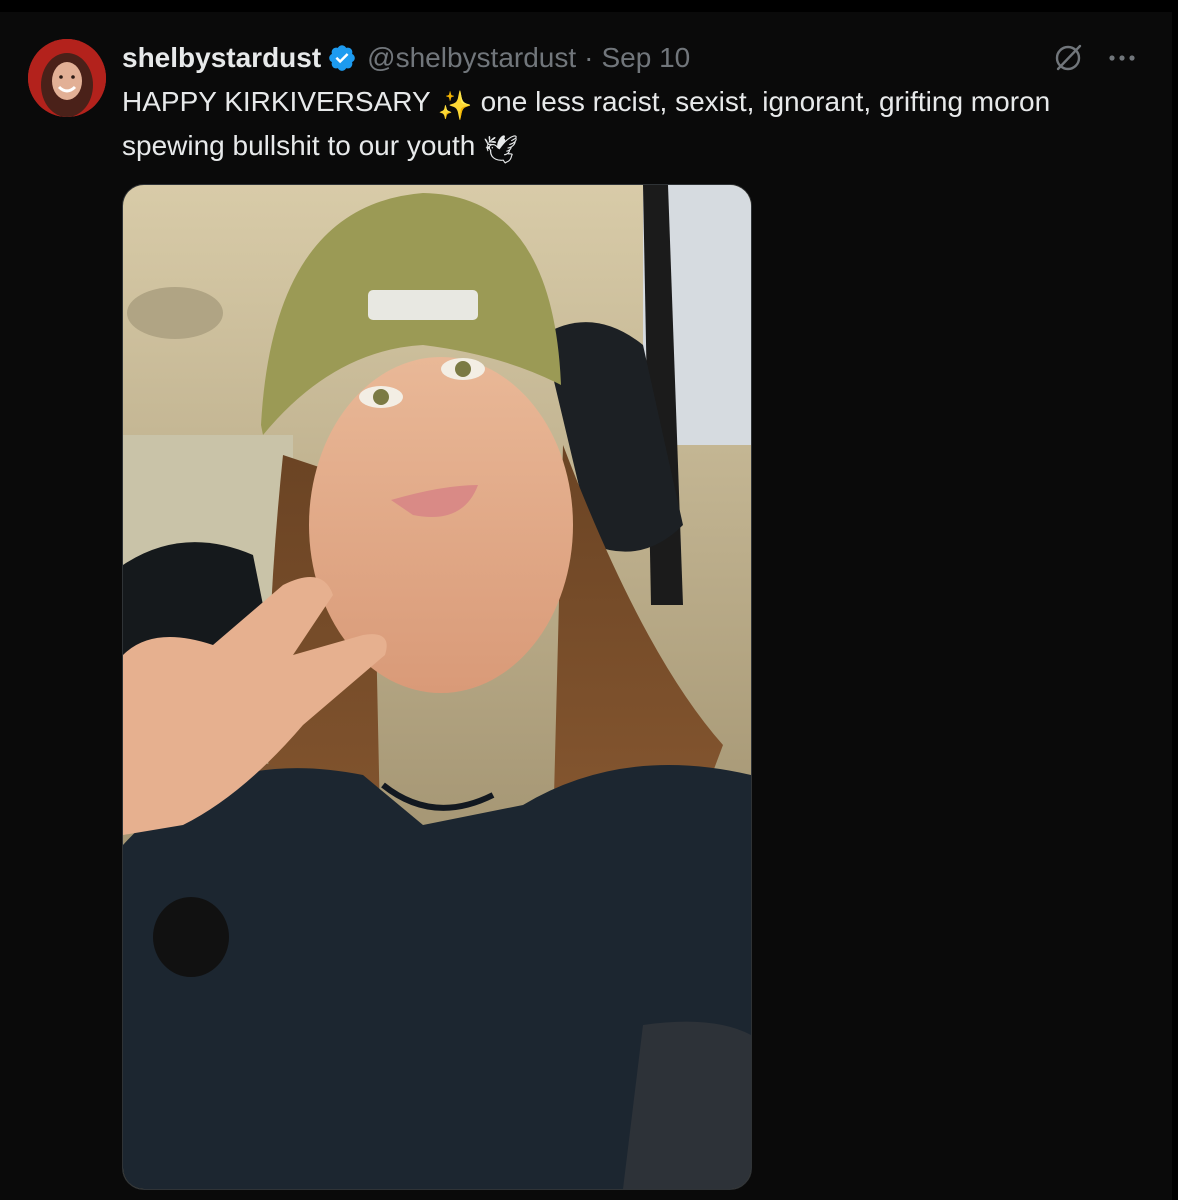 This screenshot has height=1200, width=1178. I want to click on top-divider, so click(589, 6).